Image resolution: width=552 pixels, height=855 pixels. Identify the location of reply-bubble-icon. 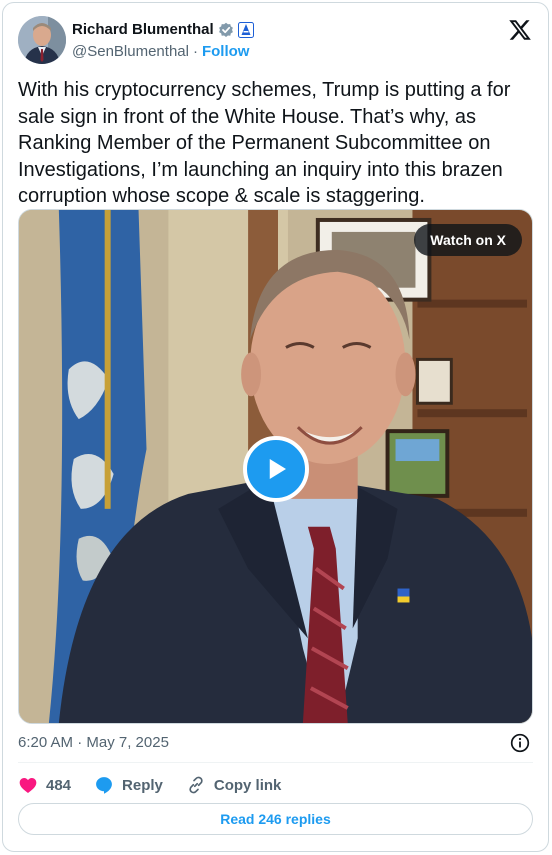
(104, 785).